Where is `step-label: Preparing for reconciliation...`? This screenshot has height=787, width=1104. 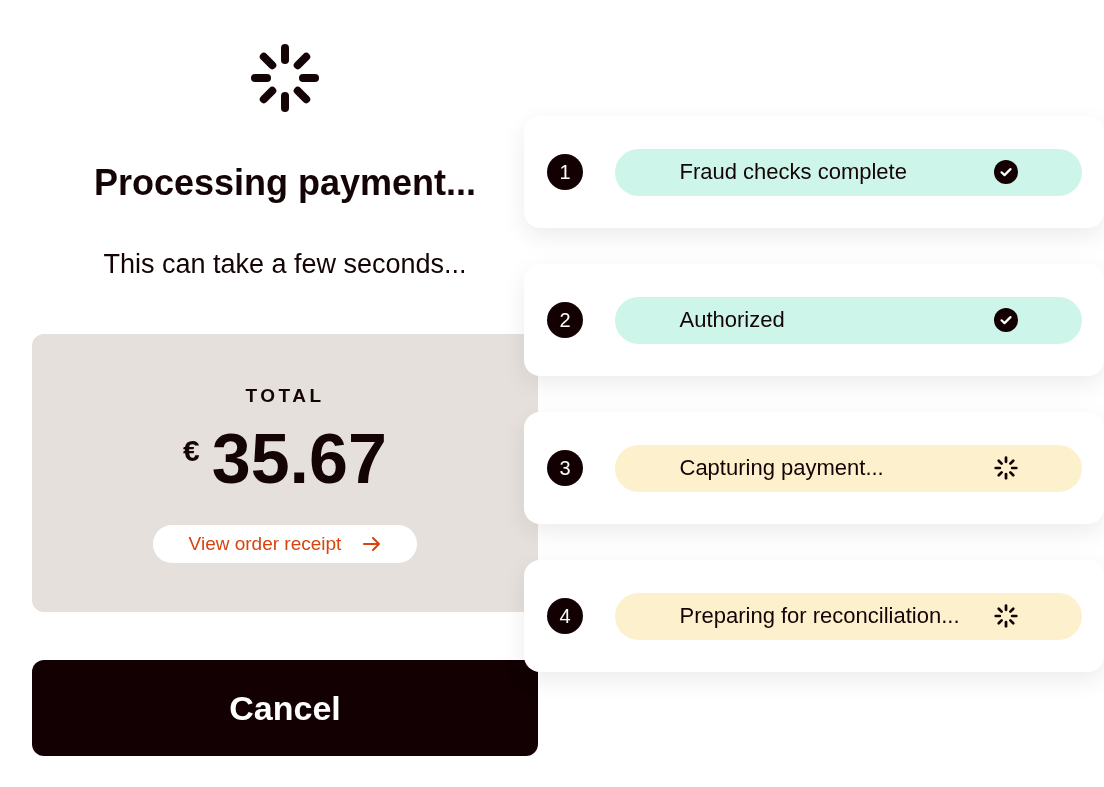
step-label: Preparing for reconciliation... is located at coordinates (820, 616).